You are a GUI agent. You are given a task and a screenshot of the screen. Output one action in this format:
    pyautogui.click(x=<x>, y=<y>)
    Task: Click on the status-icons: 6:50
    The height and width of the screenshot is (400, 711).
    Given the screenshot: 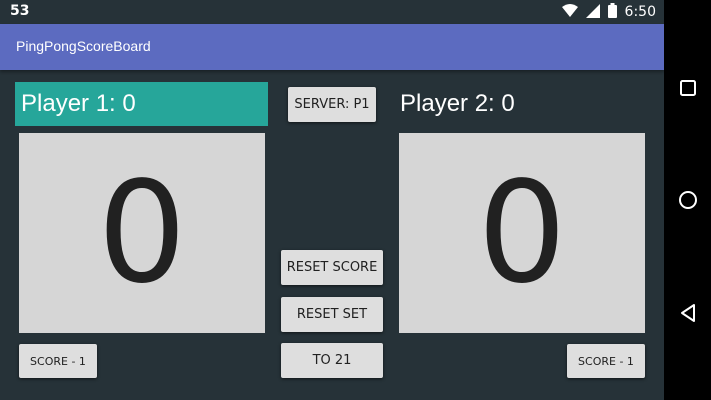 What is the action you would take?
    pyautogui.click(x=608, y=12)
    